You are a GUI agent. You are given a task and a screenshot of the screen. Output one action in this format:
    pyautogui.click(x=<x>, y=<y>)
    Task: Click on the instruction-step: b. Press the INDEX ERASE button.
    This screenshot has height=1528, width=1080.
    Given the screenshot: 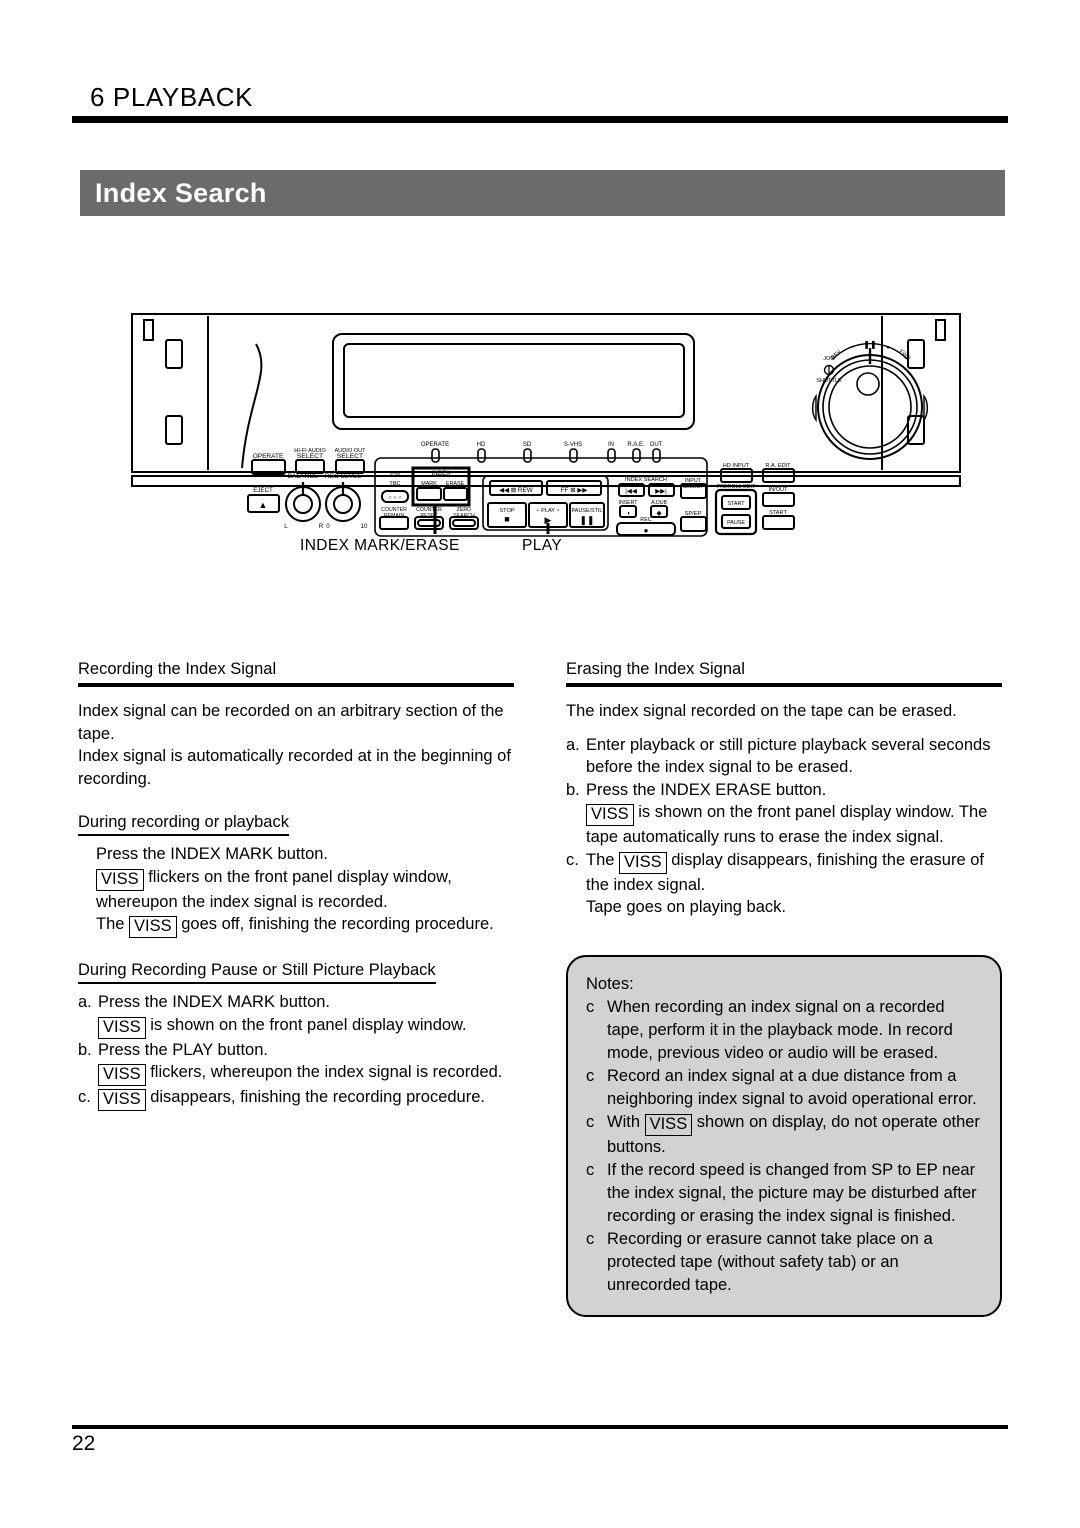 What is the action you would take?
    pyautogui.click(x=784, y=790)
    